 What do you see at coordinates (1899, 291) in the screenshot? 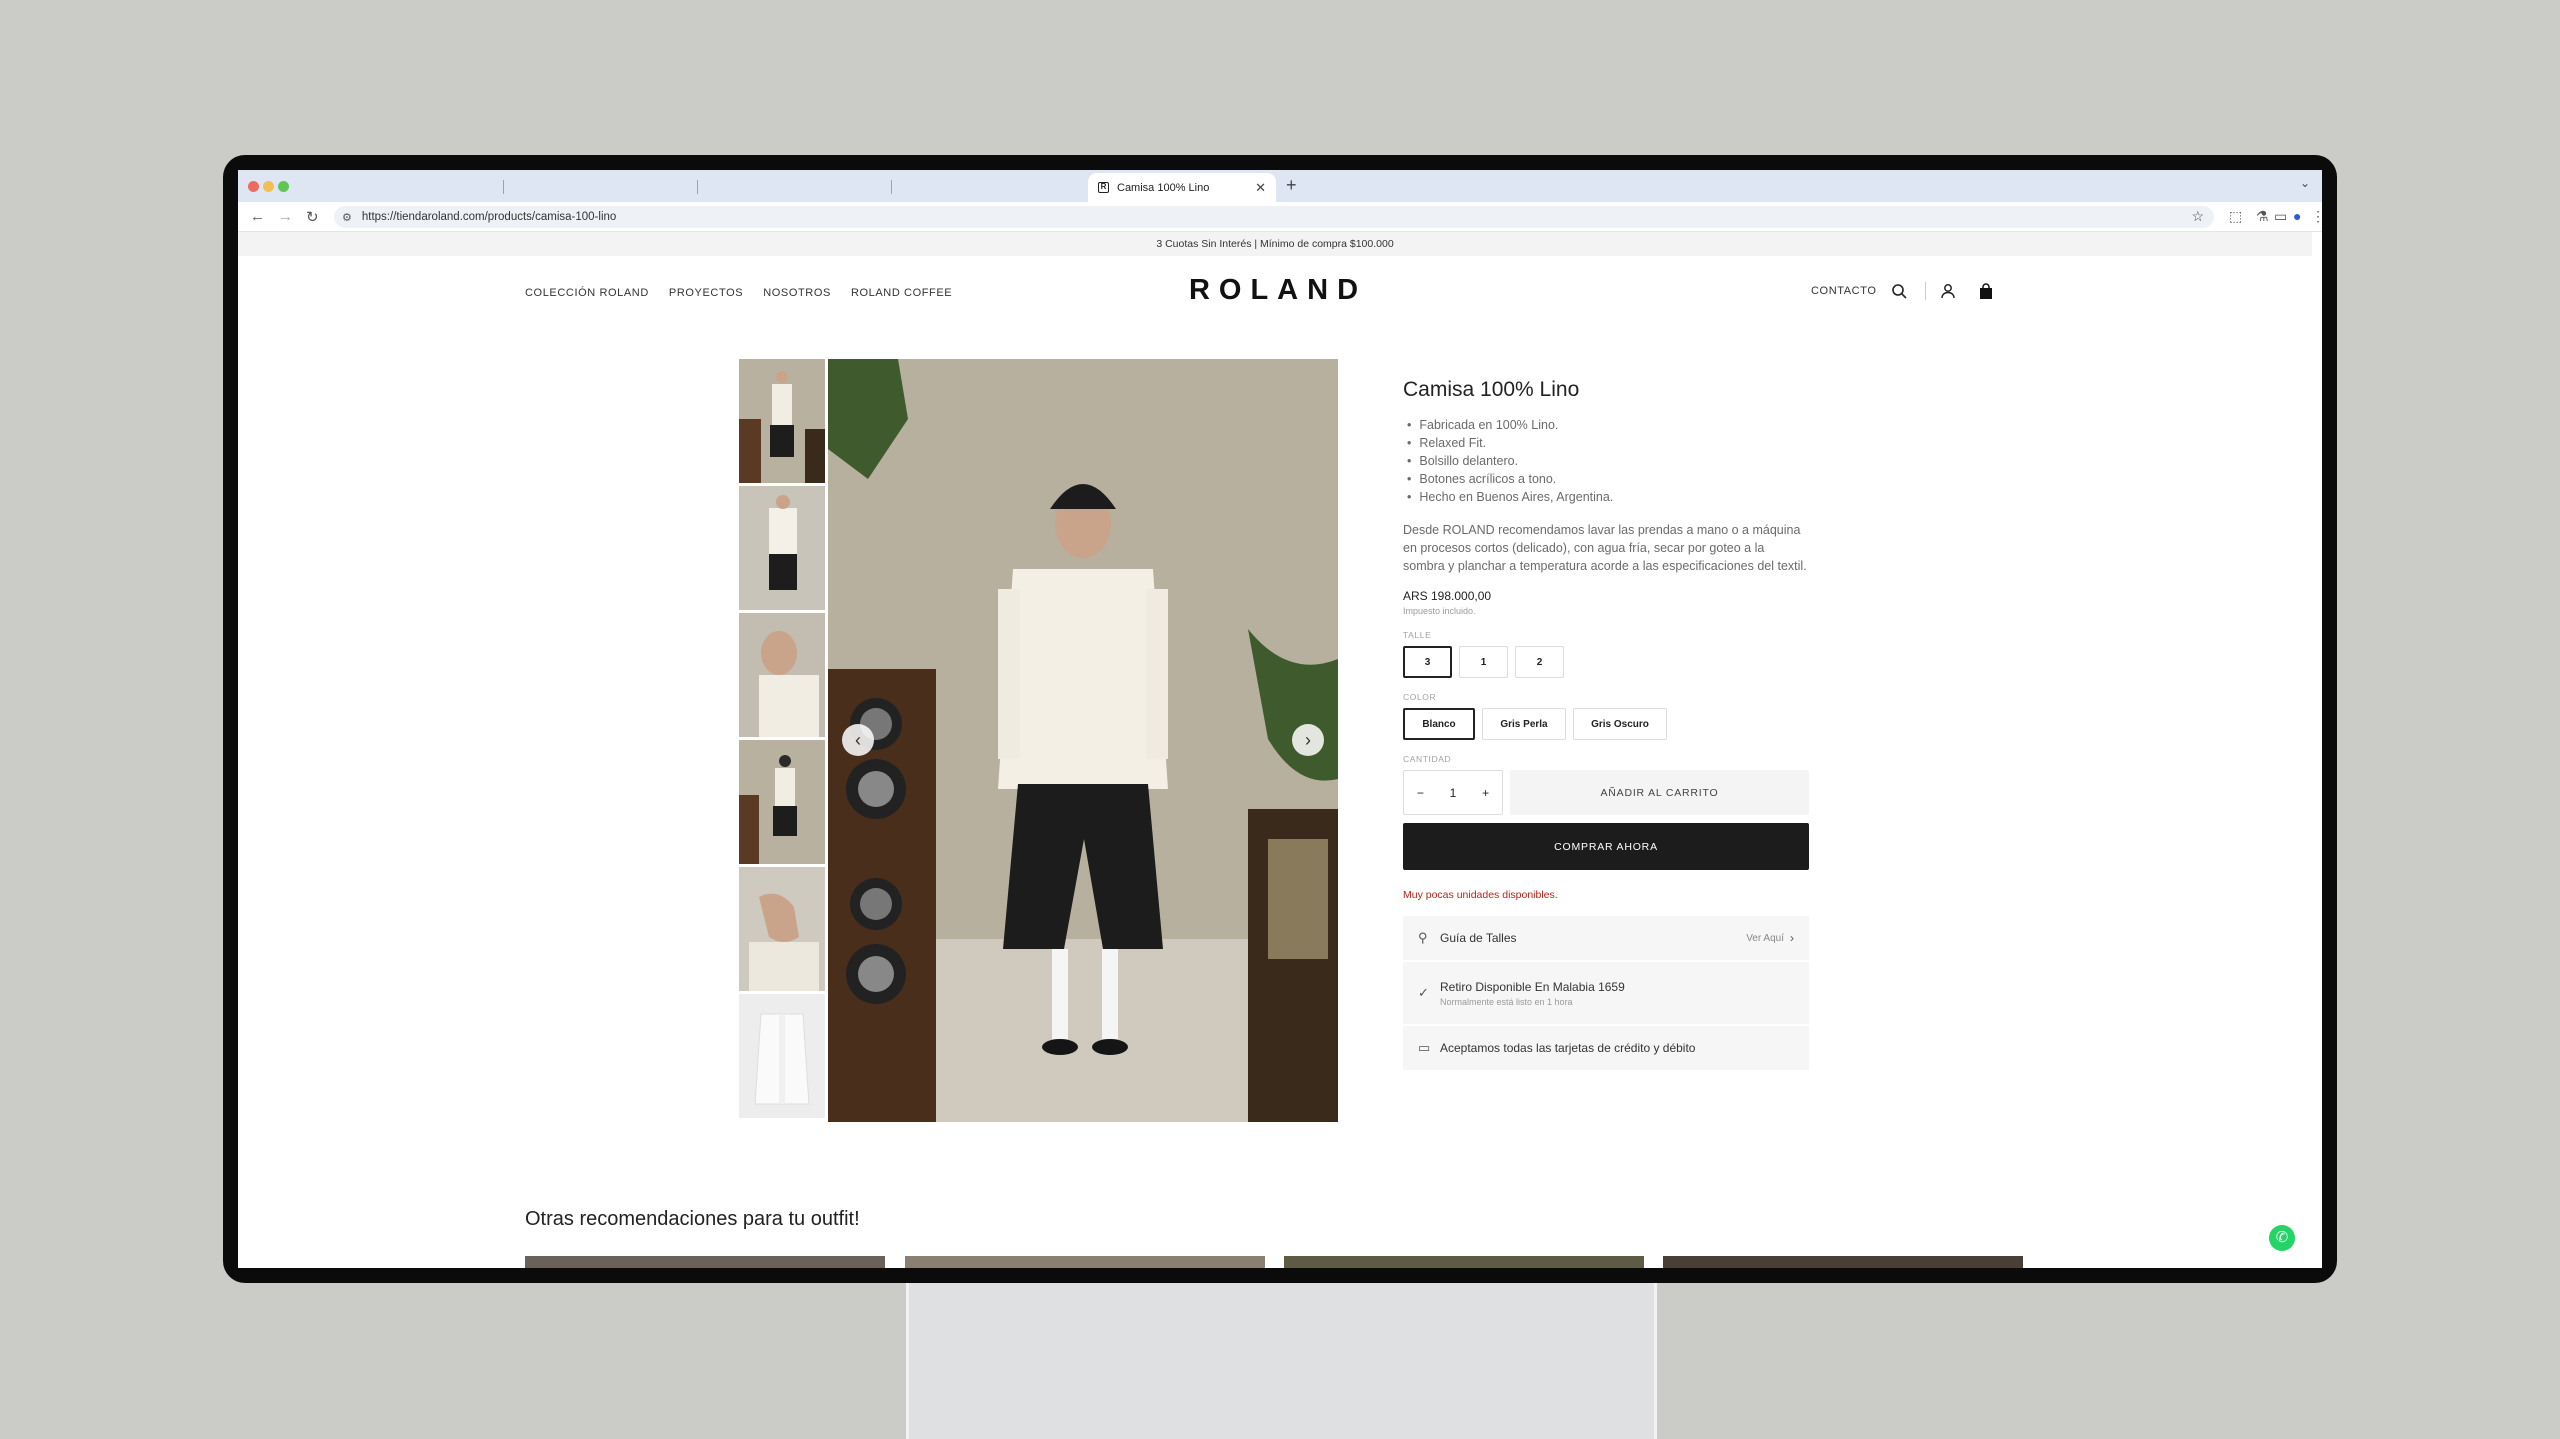
I see `search-icon` at bounding box center [1899, 291].